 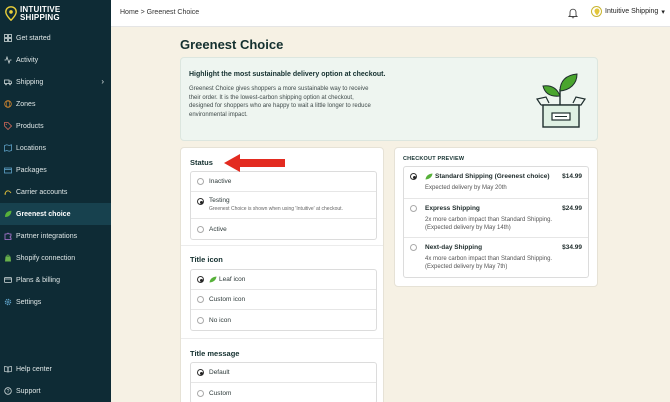 I want to click on sidebar-item-shipping: Shipping ›, so click(x=55, y=82).